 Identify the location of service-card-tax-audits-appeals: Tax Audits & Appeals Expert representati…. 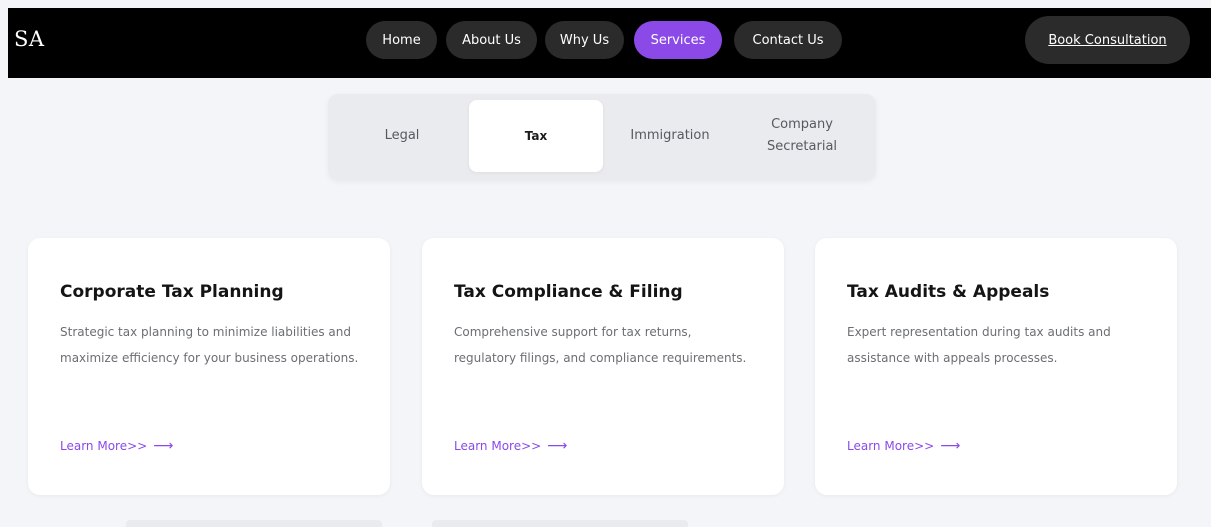
(996, 366).